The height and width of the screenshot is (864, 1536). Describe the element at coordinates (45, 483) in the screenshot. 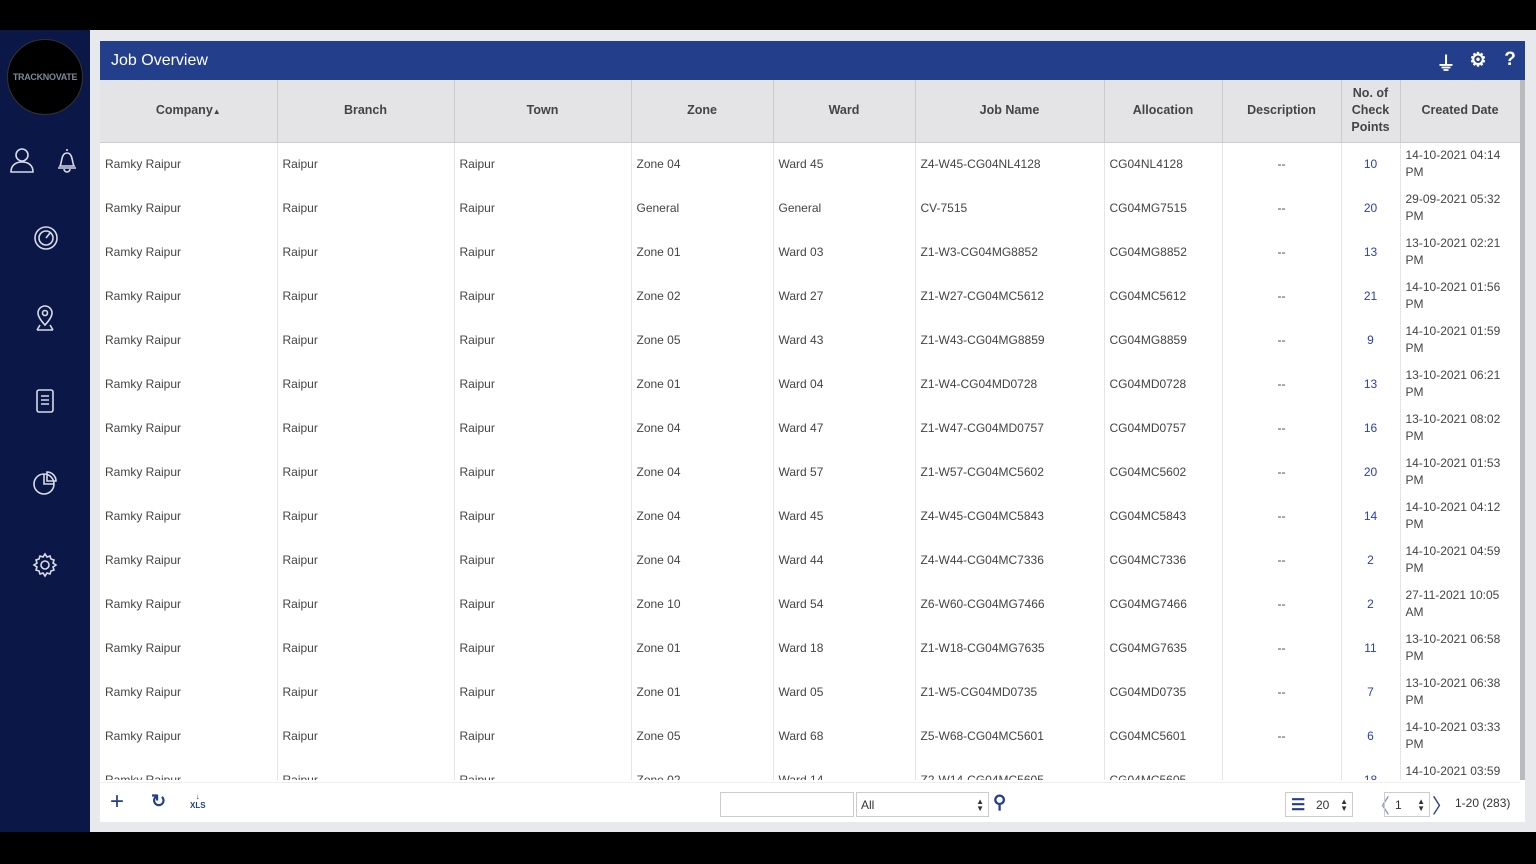

I see `report-chart-icon` at that location.